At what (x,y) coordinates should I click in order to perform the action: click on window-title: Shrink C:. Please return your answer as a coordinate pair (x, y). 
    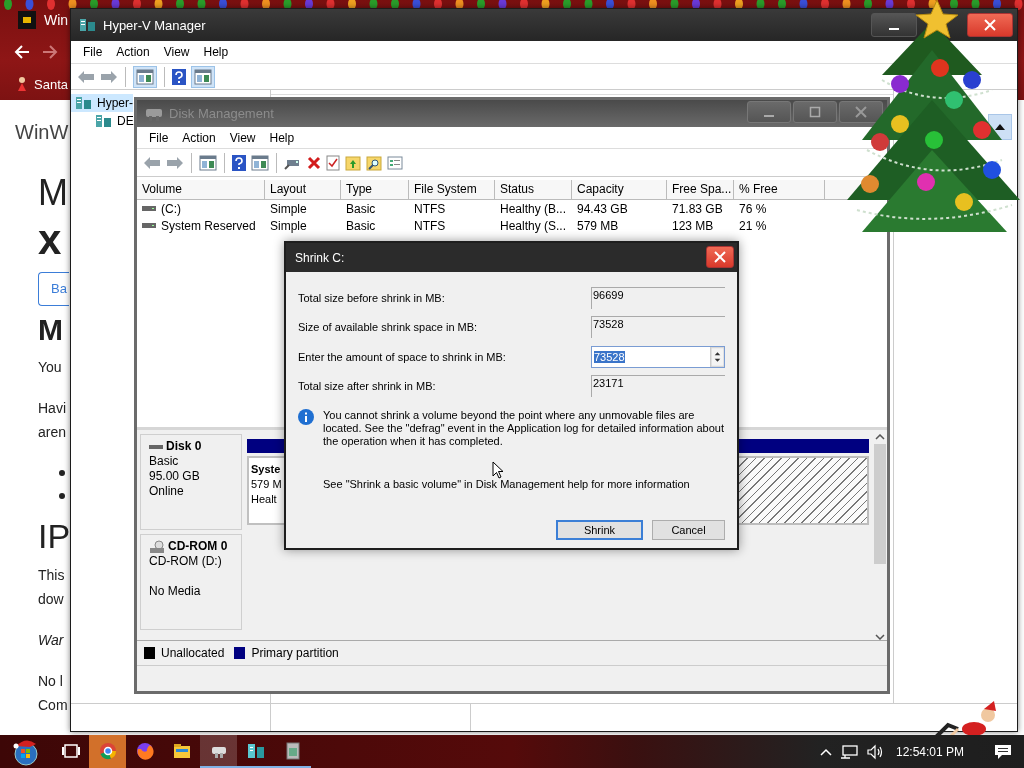
    Looking at the image, I should click on (320, 257).